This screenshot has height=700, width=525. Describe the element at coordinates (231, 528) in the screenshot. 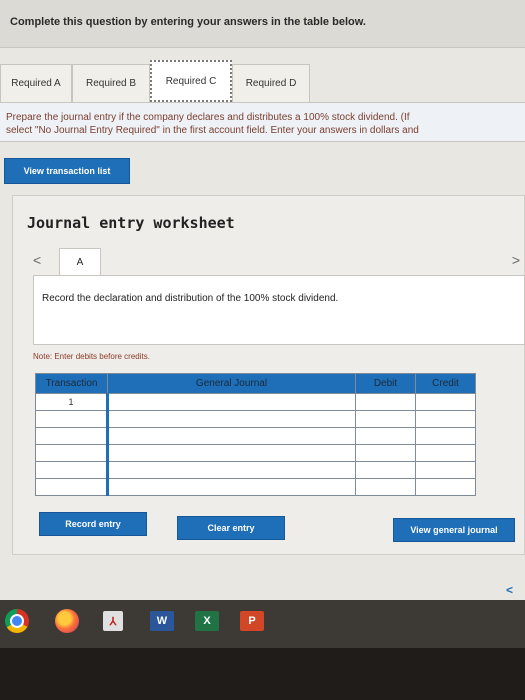

I see `clear-entry-button: Clear entry` at that location.